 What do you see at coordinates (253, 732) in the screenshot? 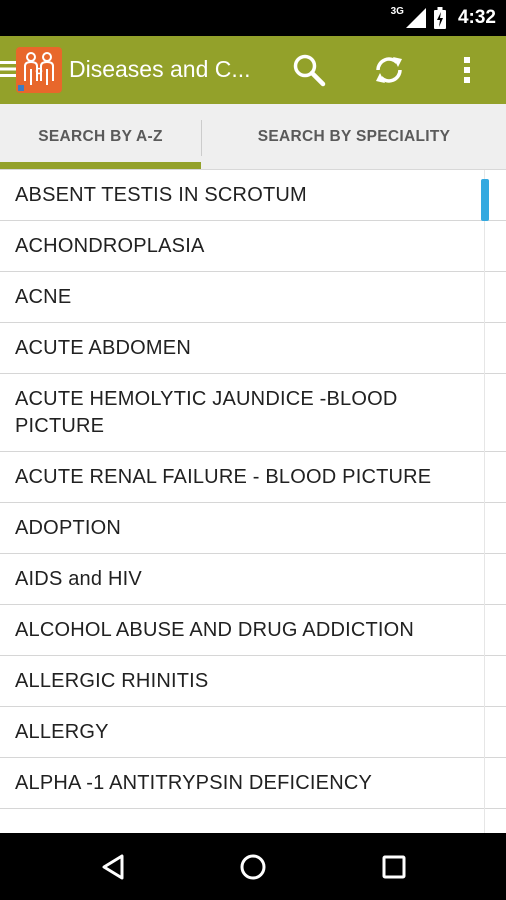
I see `list-item: ALLERGY` at bounding box center [253, 732].